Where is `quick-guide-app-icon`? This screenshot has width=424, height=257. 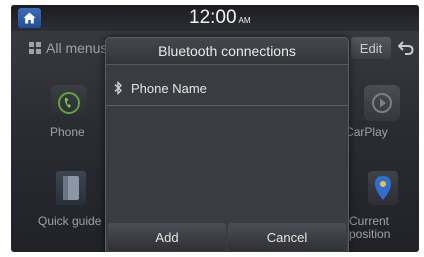 quick-guide-app-icon is located at coordinates (71, 188).